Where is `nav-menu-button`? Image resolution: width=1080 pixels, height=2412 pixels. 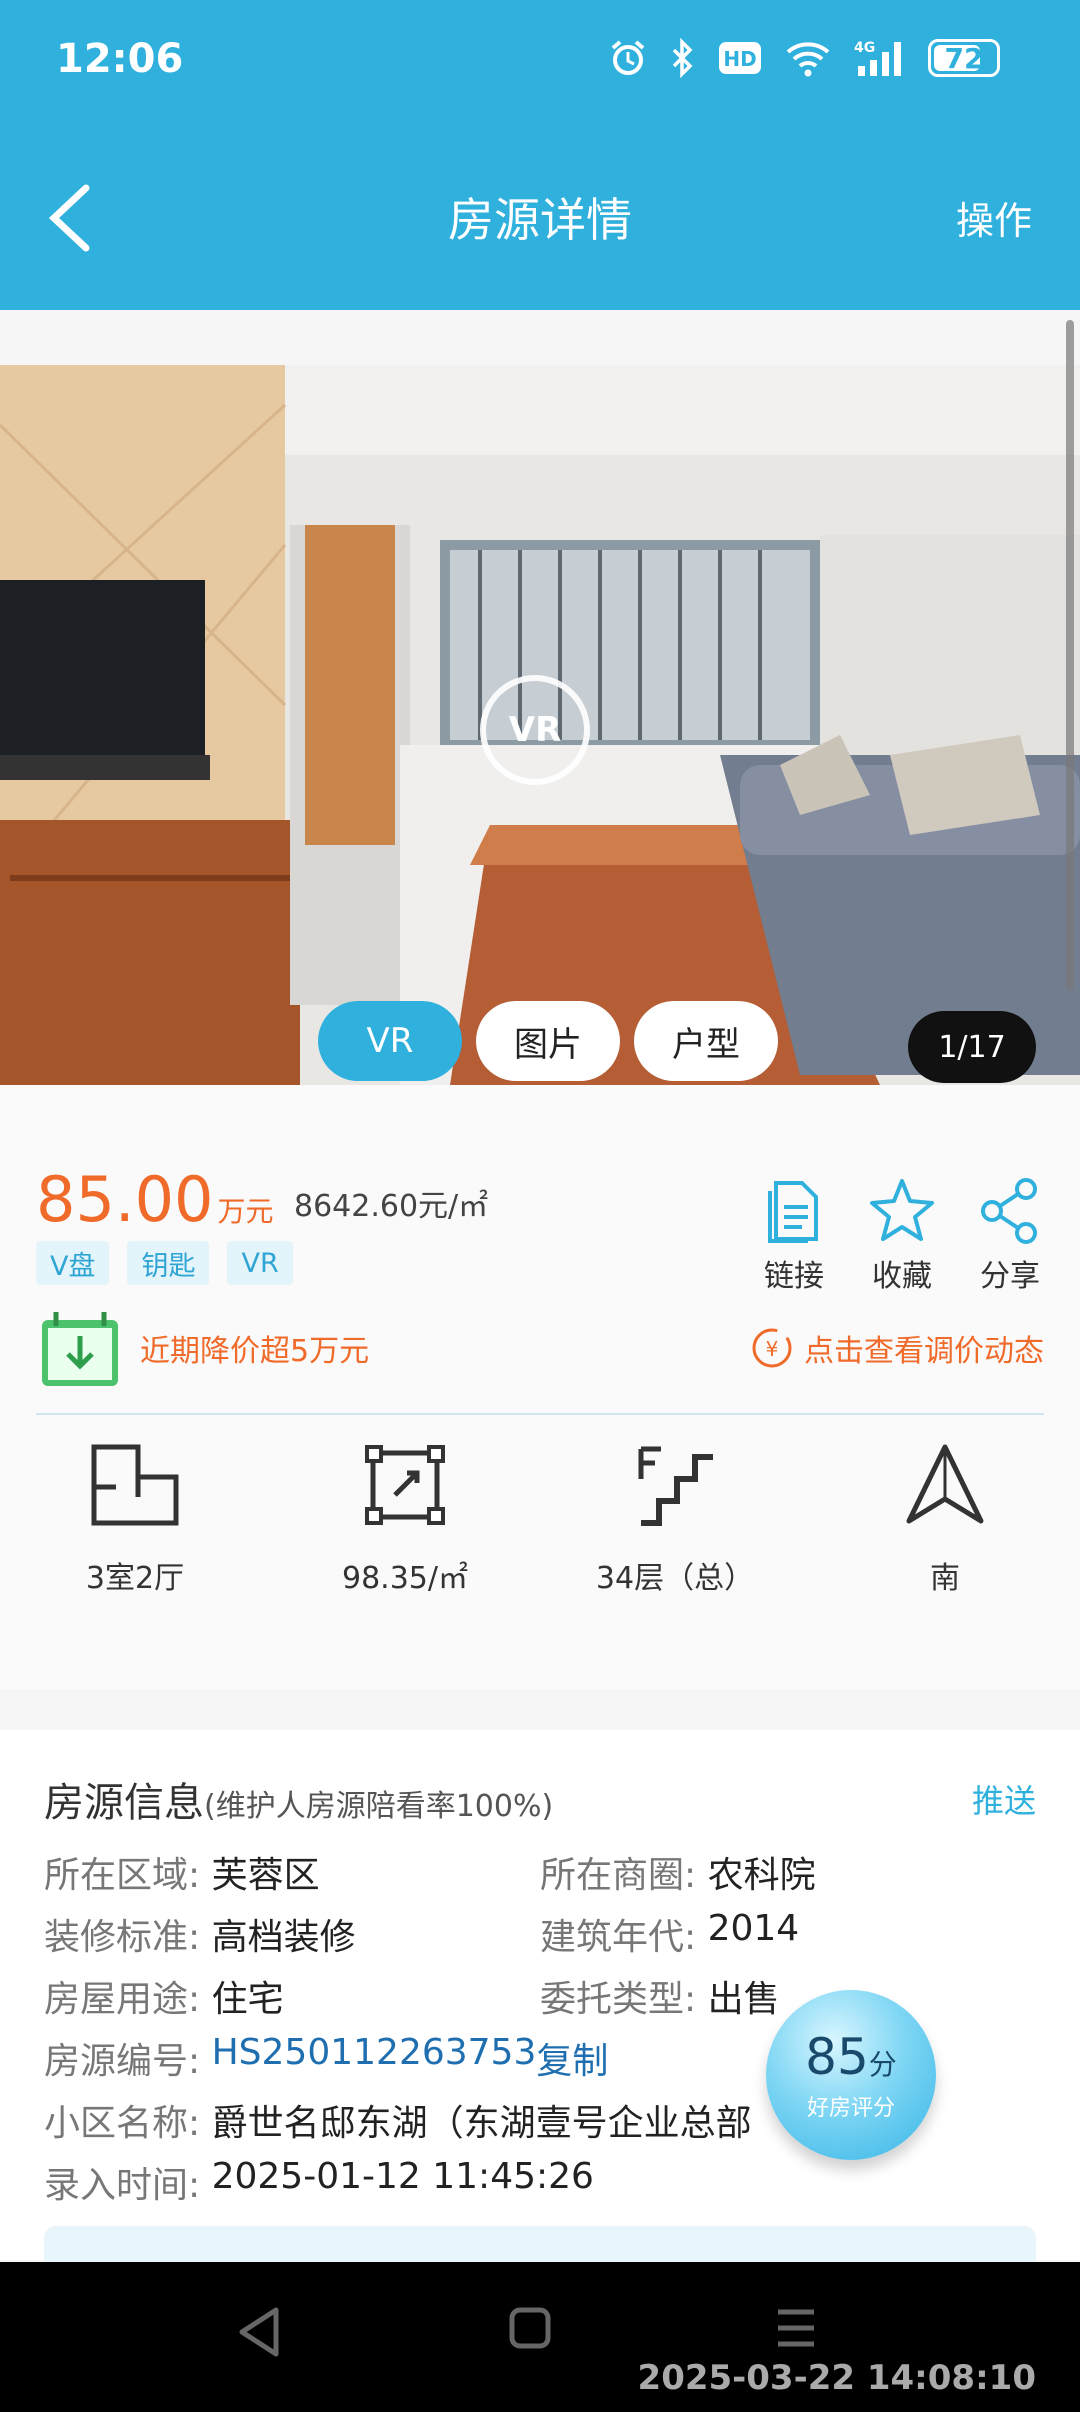
nav-menu-button is located at coordinates (796, 2330).